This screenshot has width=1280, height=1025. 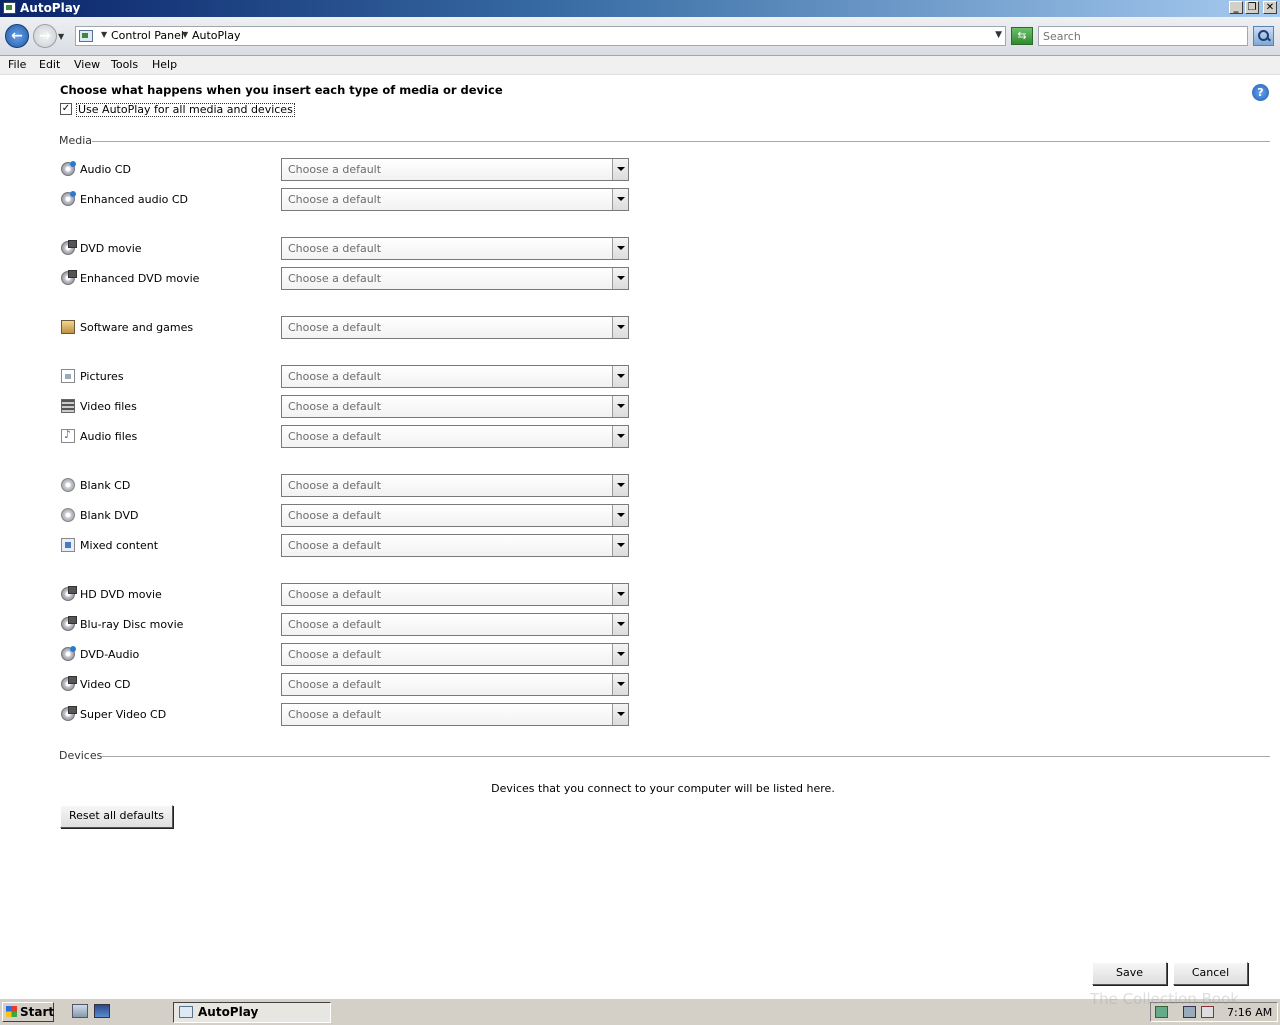 I want to click on enhanced-dvd-movie-icon, so click(x=69, y=277).